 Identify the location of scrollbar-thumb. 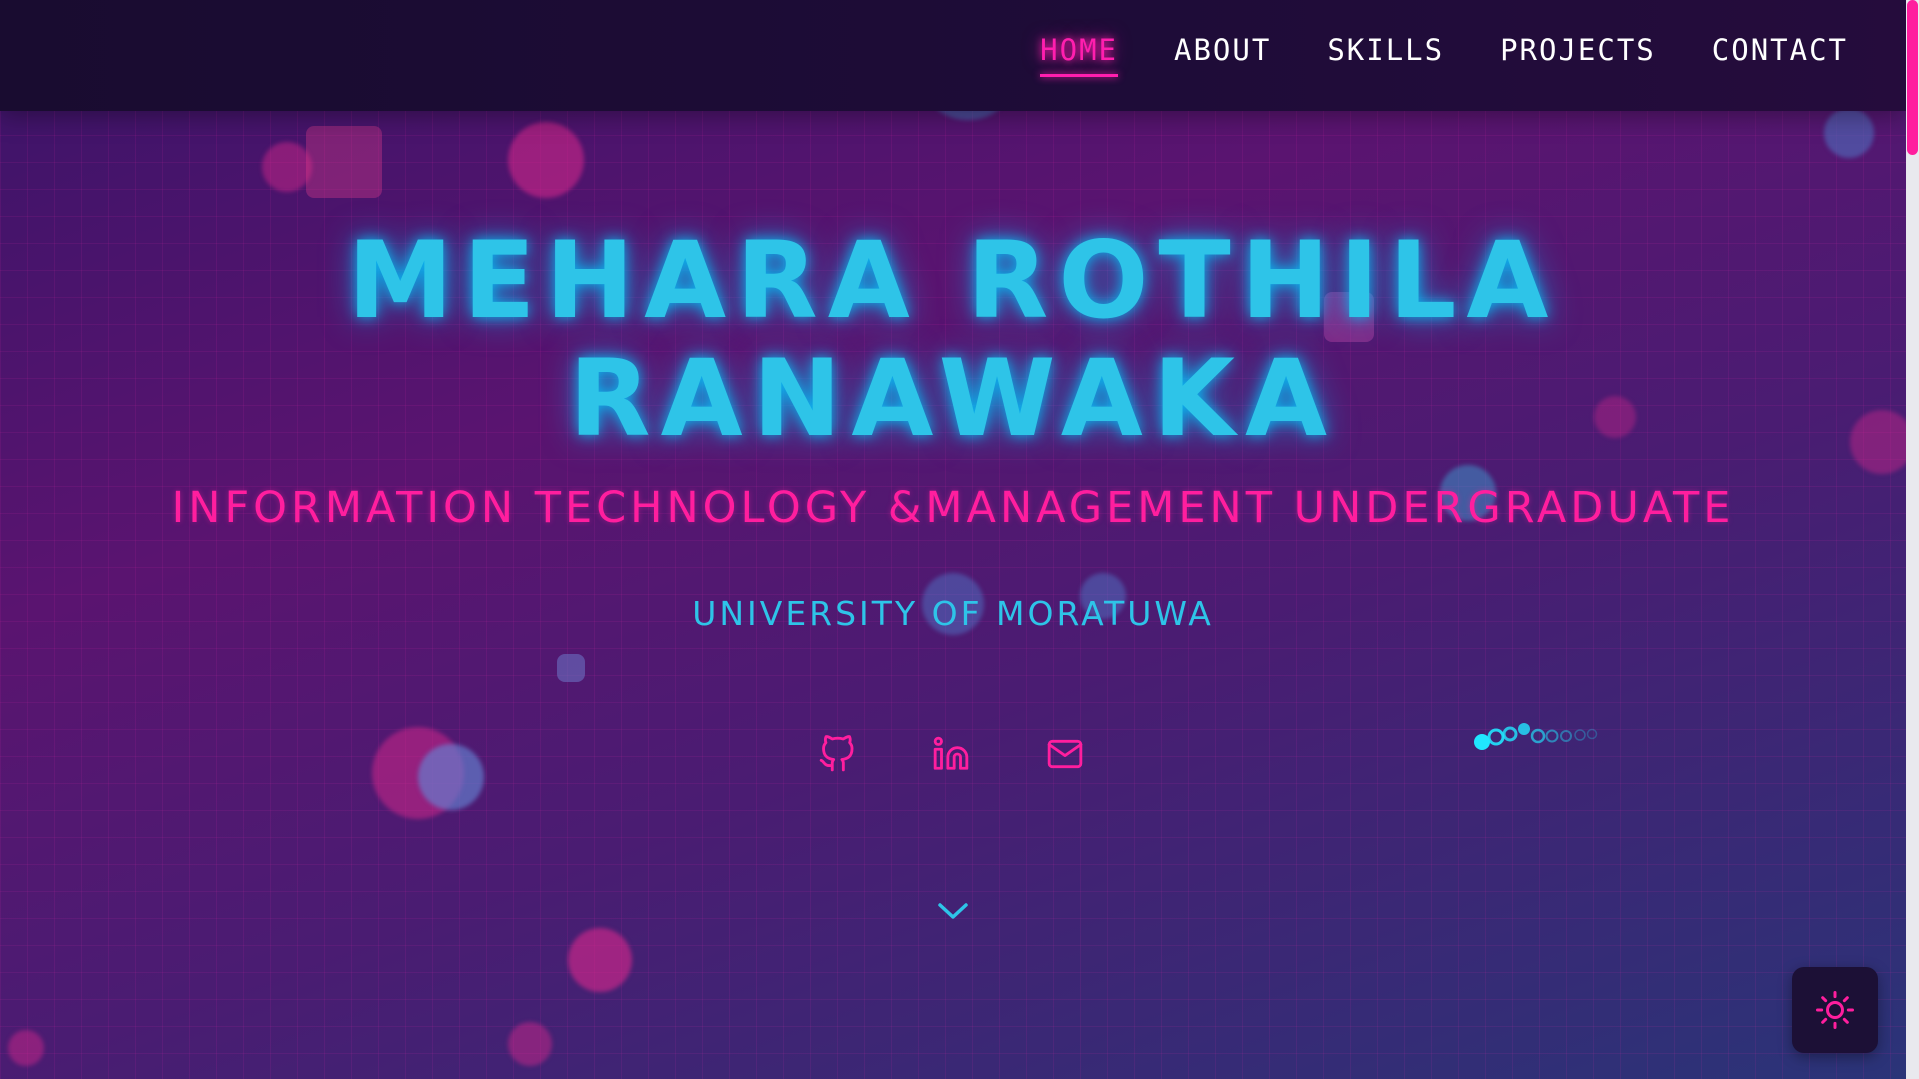
(1912, 77).